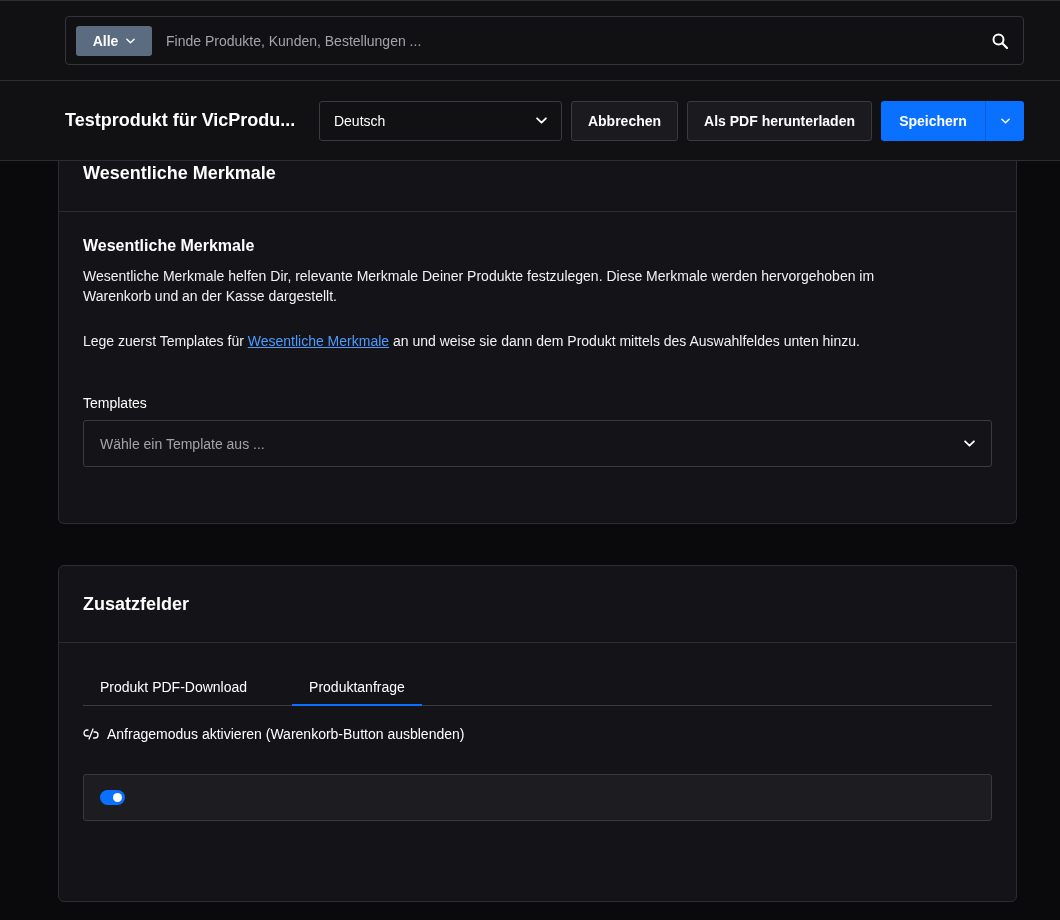 This screenshot has width=1060, height=920. I want to click on card-title: Zusatzfelder, so click(136, 604).